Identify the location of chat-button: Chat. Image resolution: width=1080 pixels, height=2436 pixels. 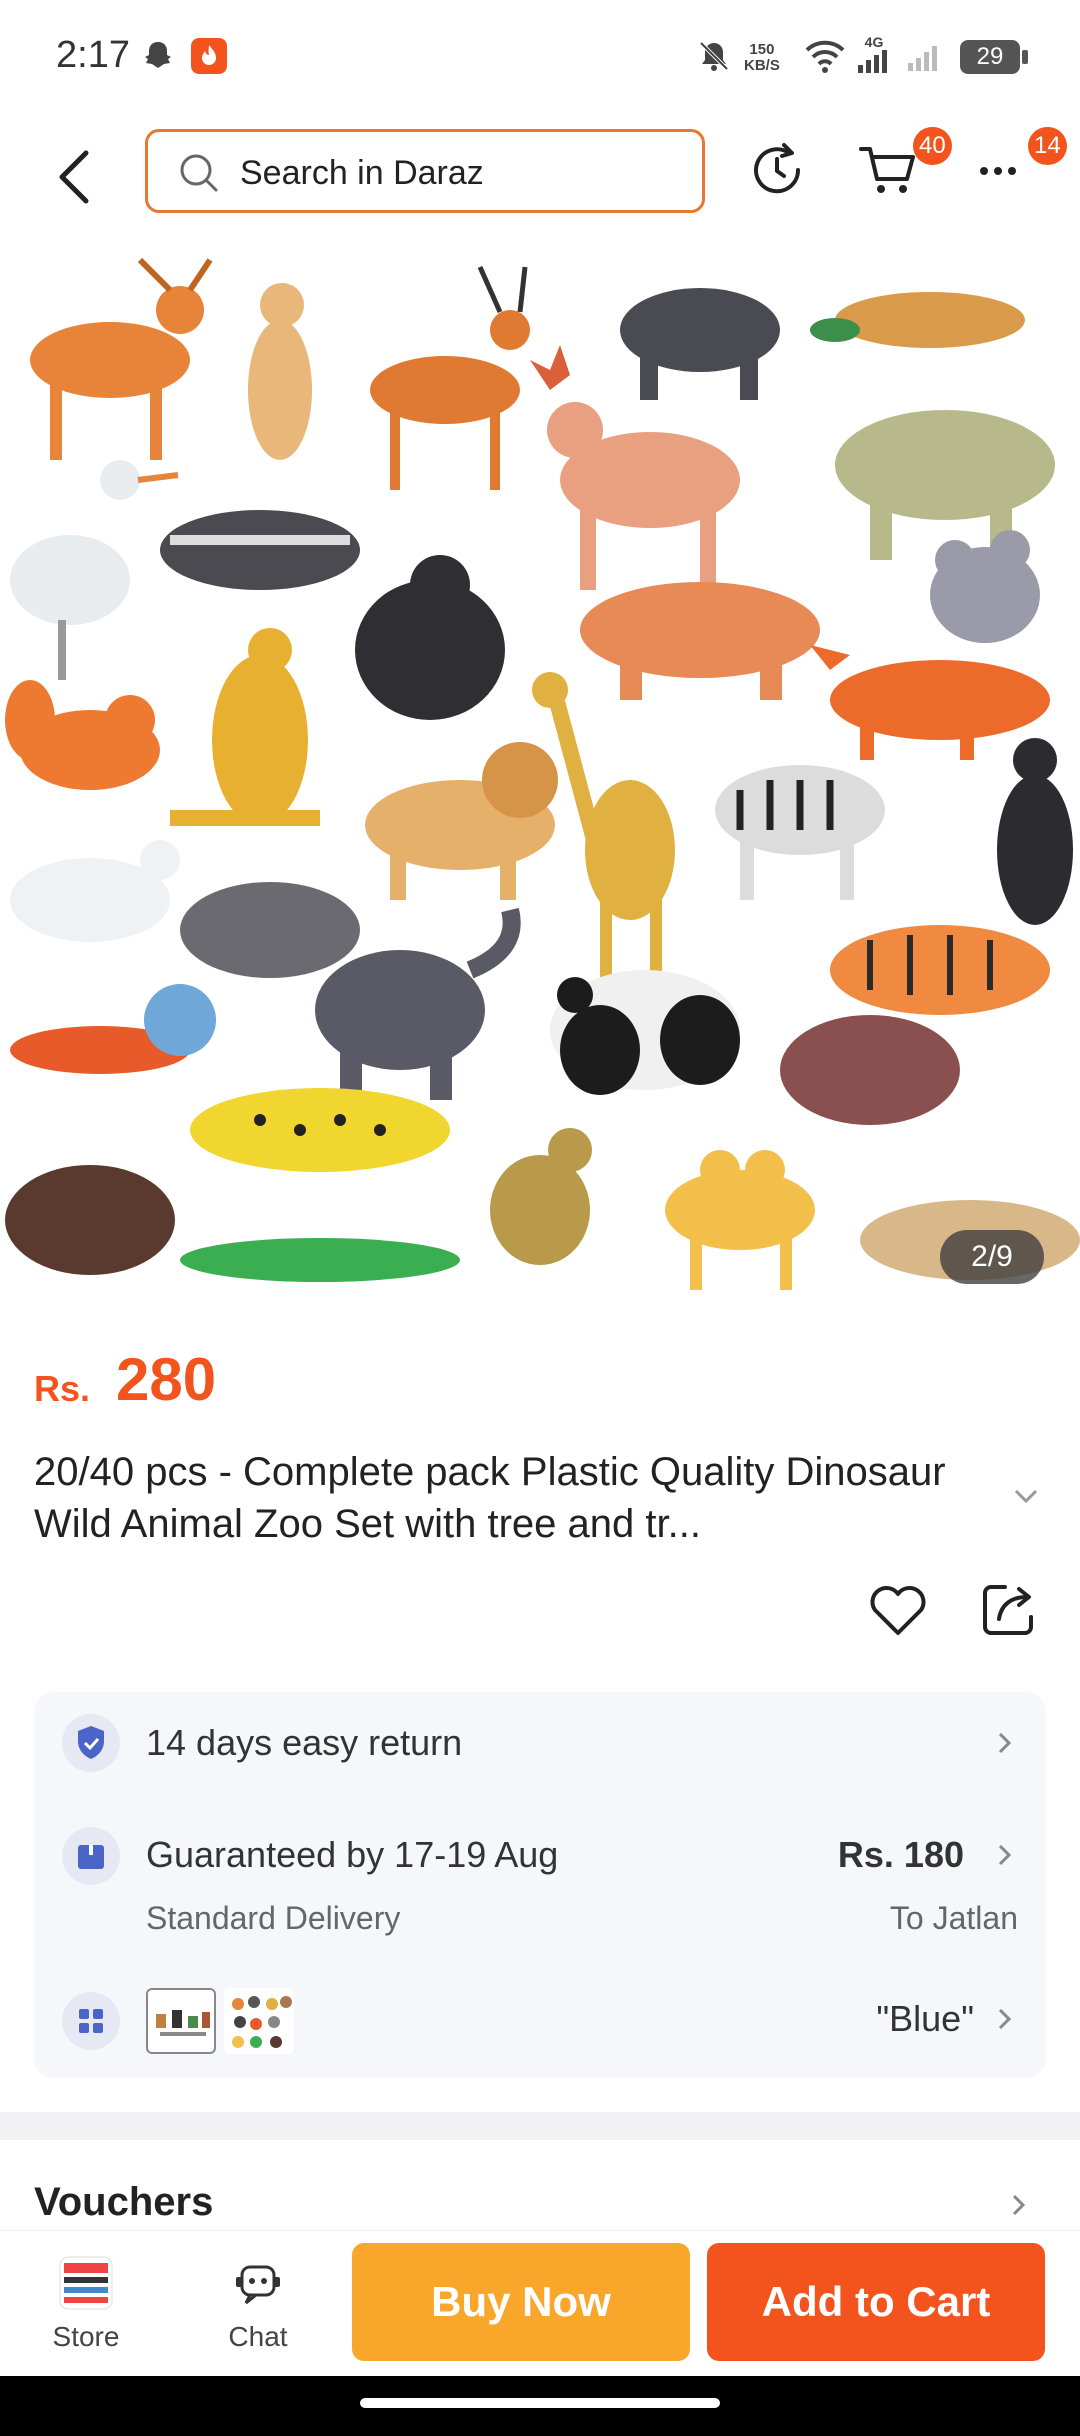
(258, 2304).